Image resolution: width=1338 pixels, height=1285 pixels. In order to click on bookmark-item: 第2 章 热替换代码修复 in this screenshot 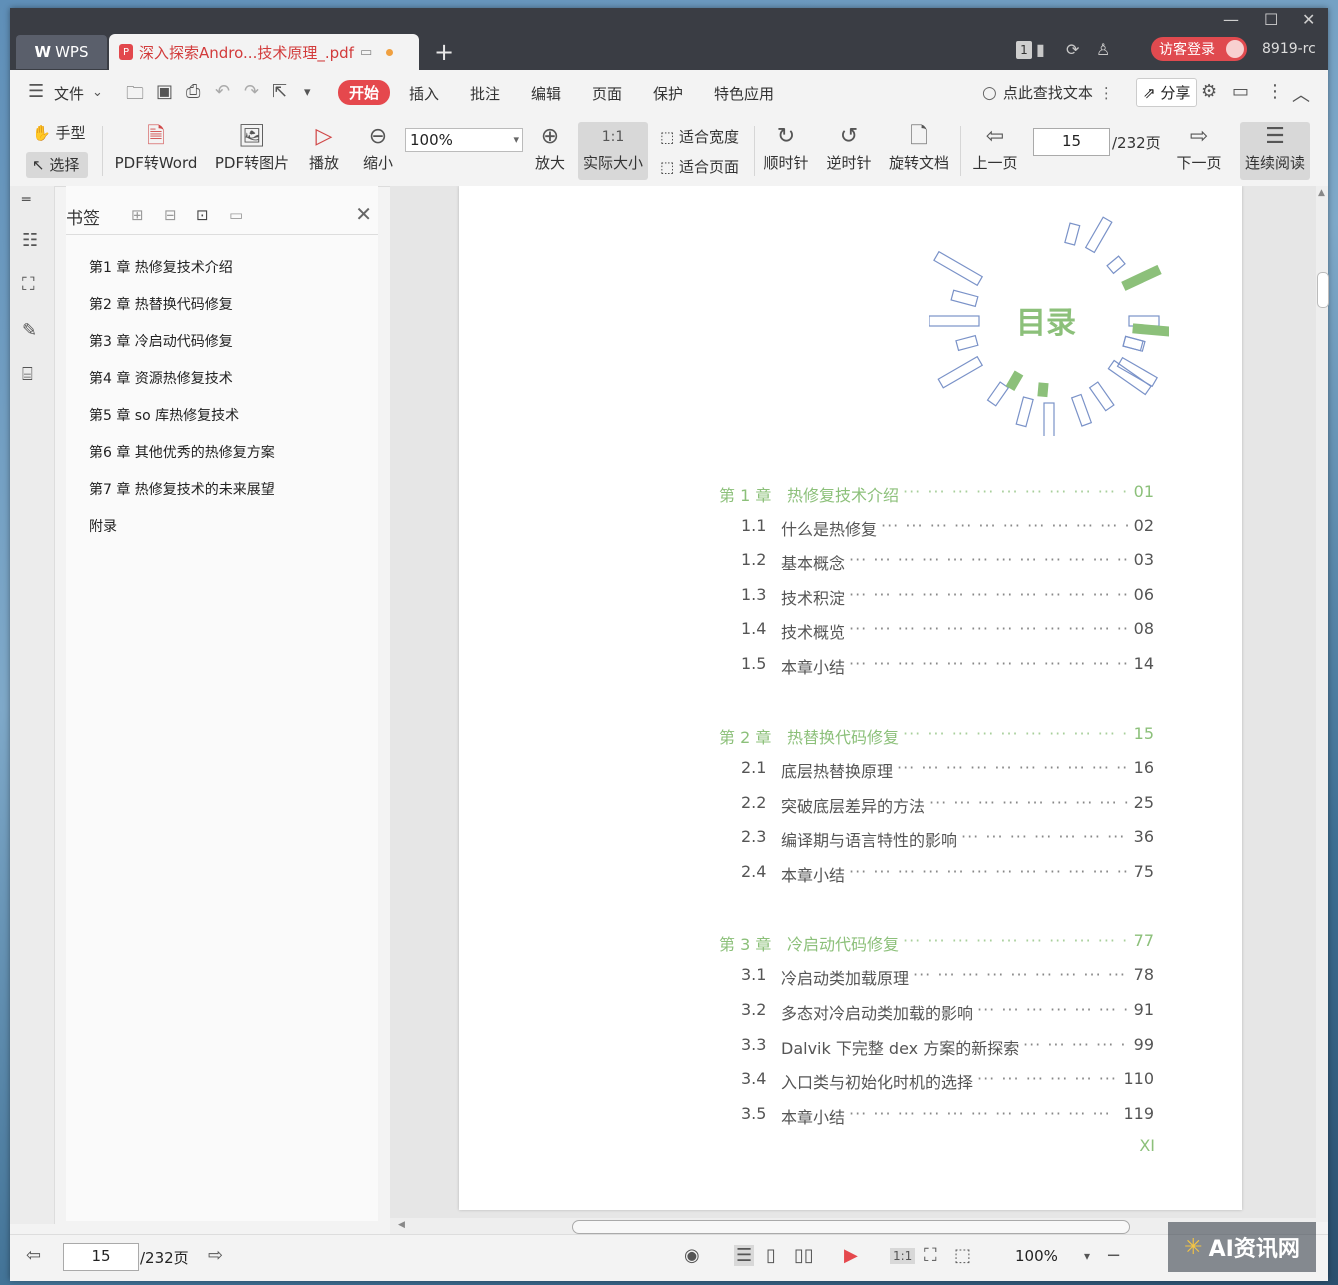, I will do `click(161, 304)`.